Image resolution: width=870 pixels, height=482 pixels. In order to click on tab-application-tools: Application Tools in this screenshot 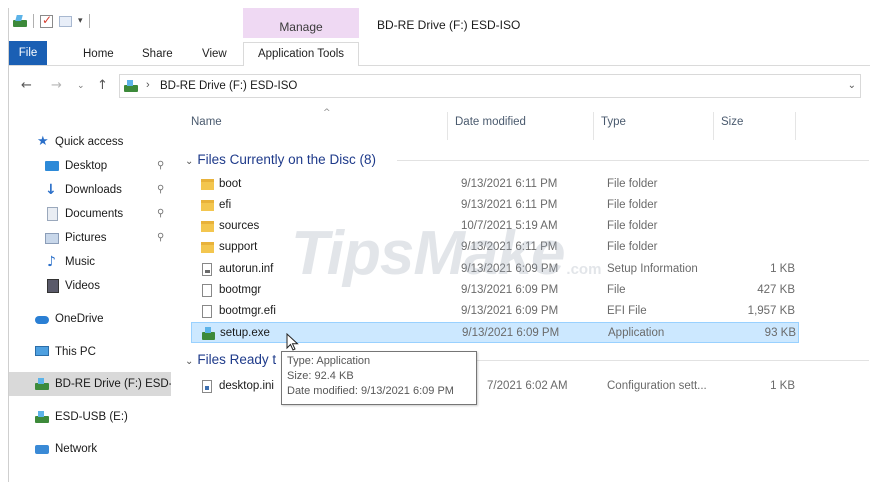, I will do `click(301, 54)`.